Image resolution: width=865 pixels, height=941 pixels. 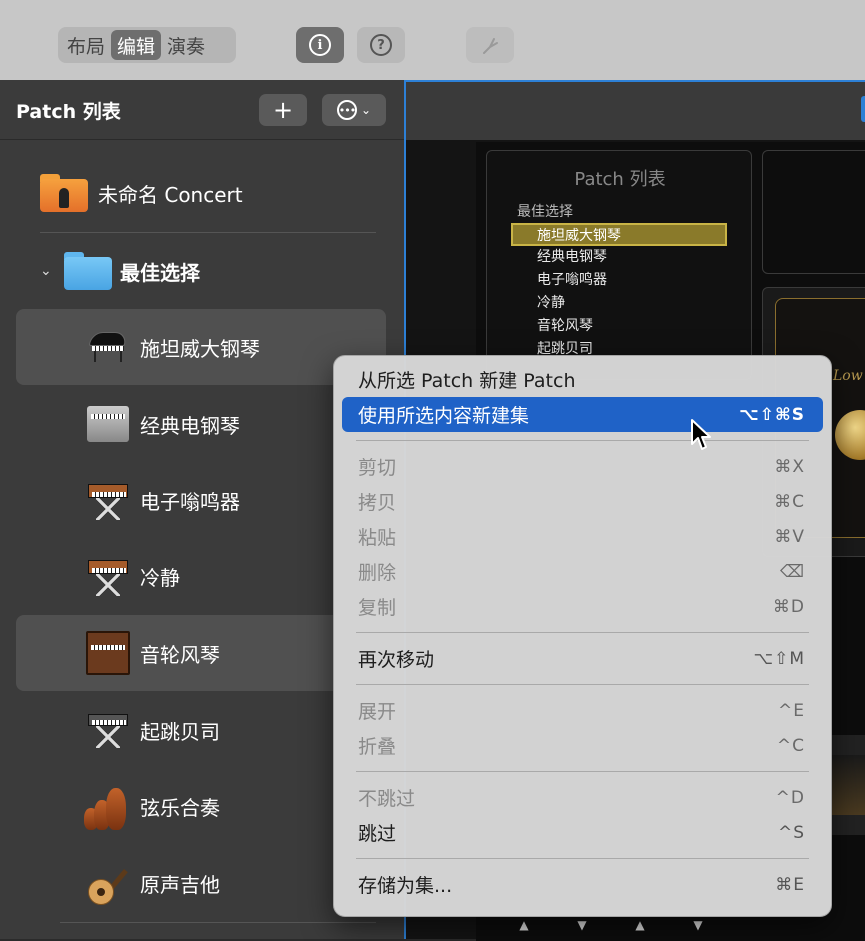 I want to click on tuner-button, so click(x=490, y=45).